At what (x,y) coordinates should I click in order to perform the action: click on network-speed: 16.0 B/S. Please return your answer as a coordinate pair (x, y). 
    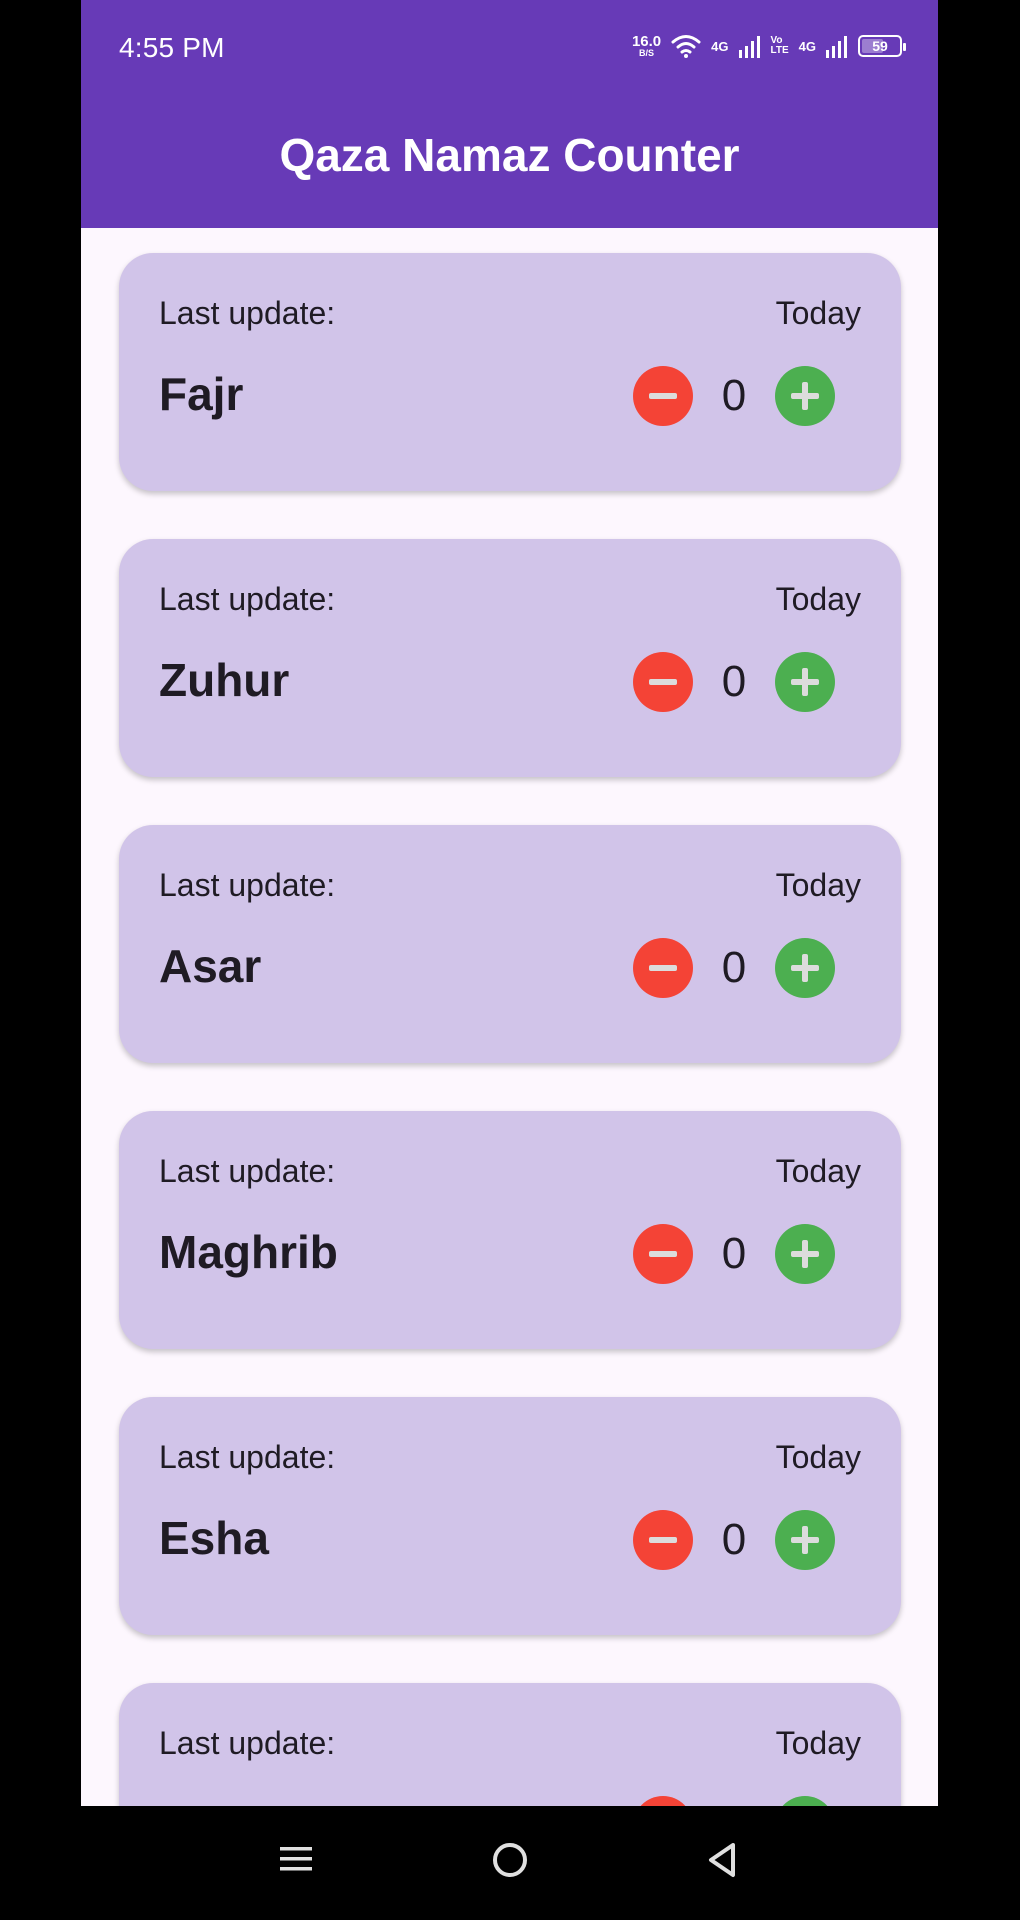
    Looking at the image, I should click on (646, 46).